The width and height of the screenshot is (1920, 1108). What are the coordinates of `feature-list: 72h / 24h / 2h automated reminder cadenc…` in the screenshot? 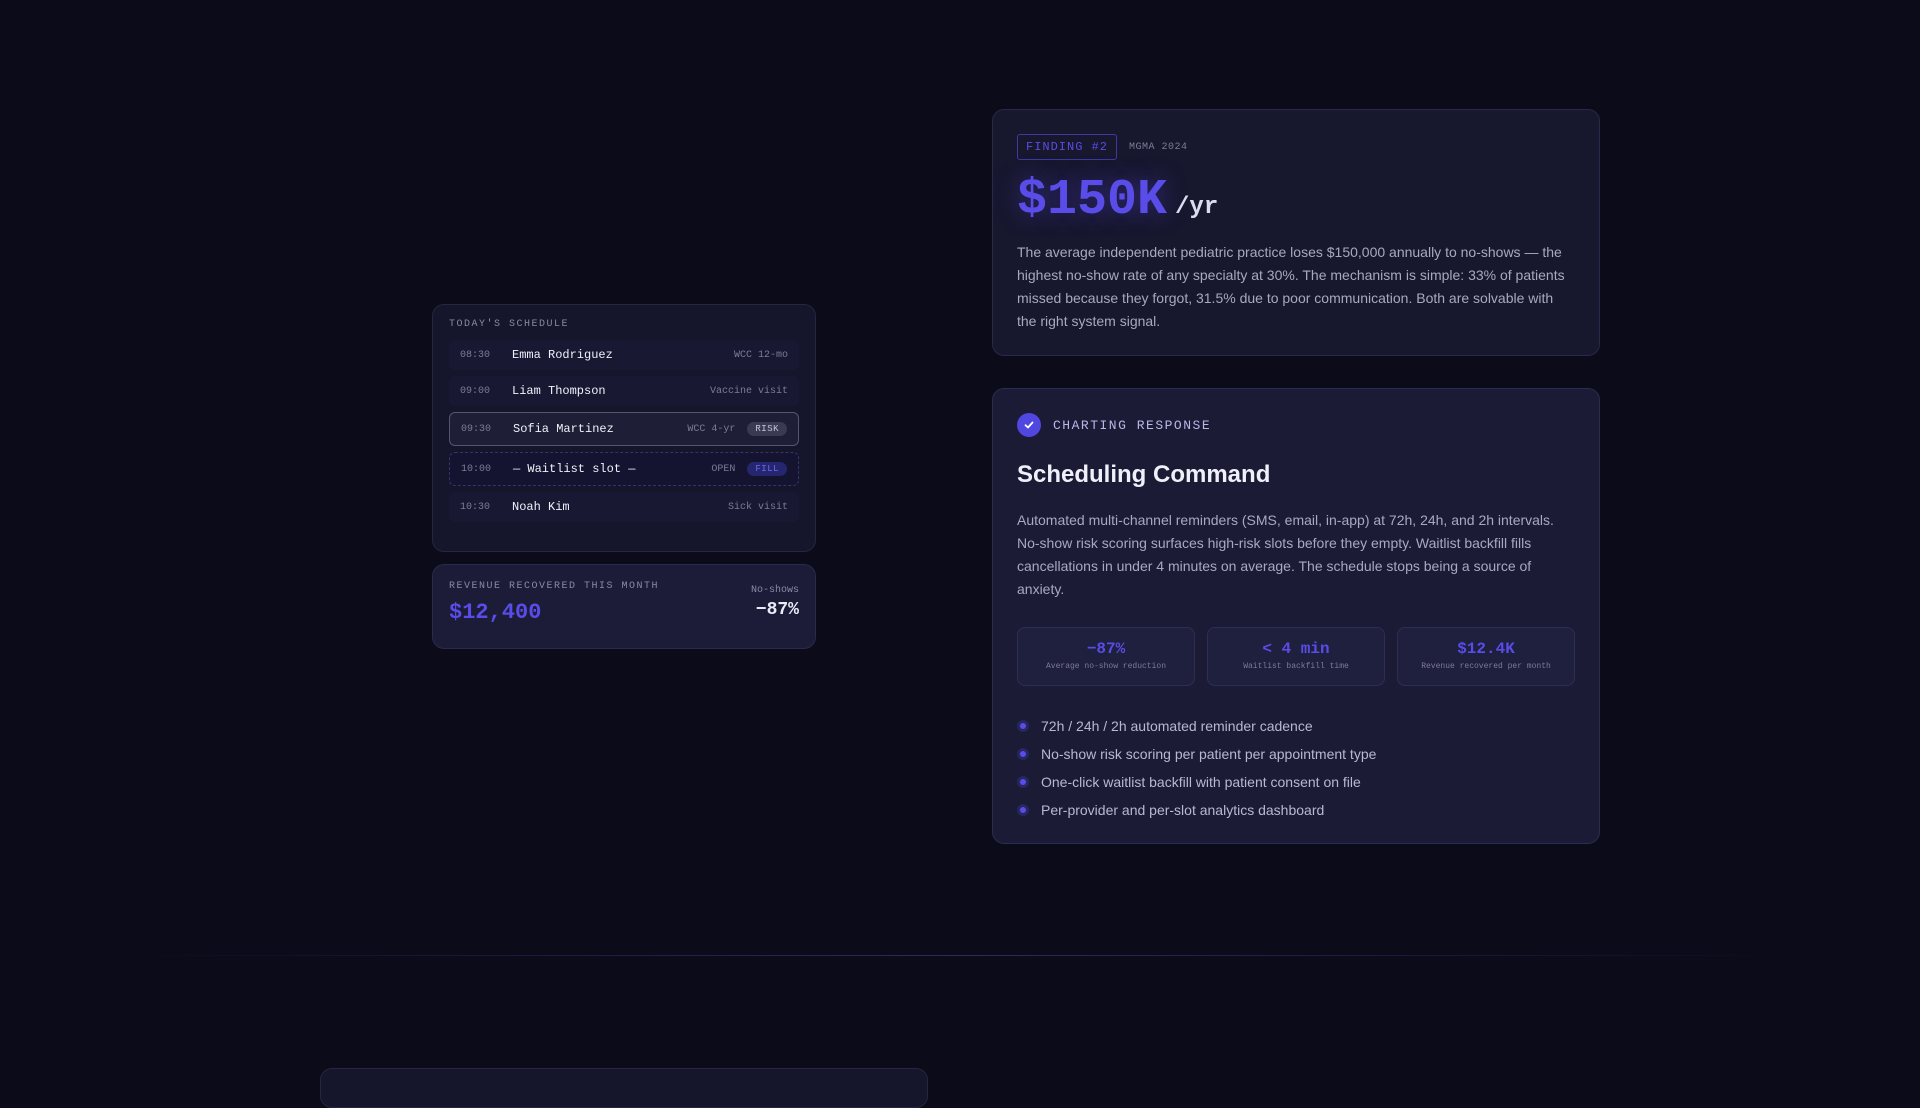 It's located at (1296, 768).